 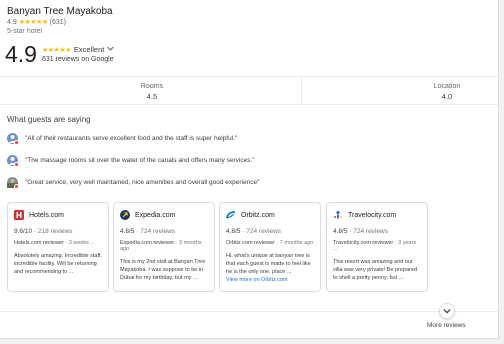 I want to click on hotels-logo-icon, so click(x=19, y=215).